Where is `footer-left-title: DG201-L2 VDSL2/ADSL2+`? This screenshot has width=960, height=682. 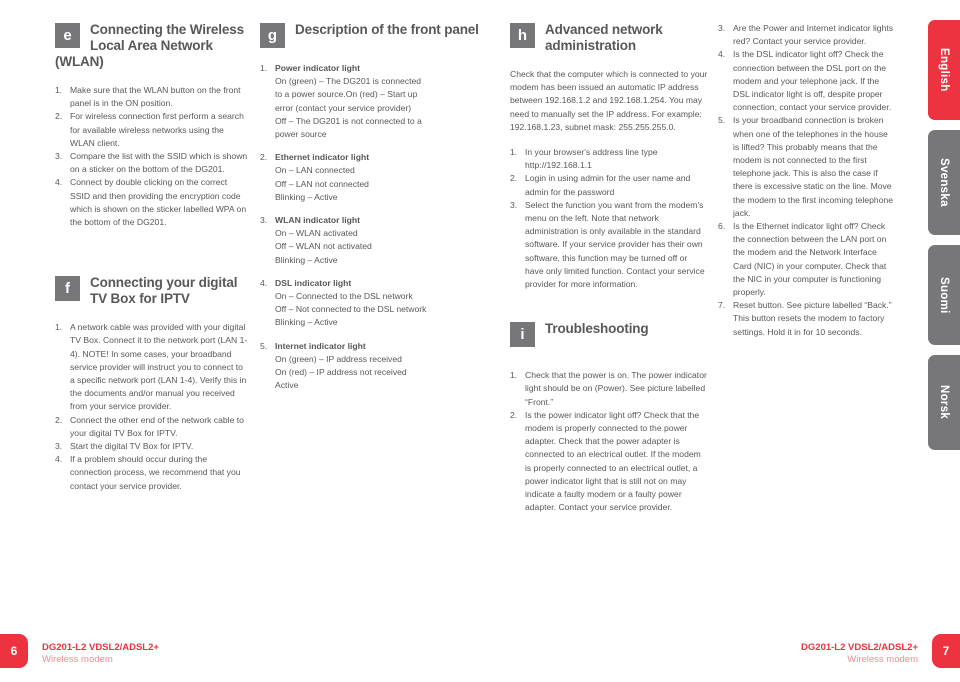 footer-left-title: DG201-L2 VDSL2/ADSL2+ is located at coordinates (100, 647).